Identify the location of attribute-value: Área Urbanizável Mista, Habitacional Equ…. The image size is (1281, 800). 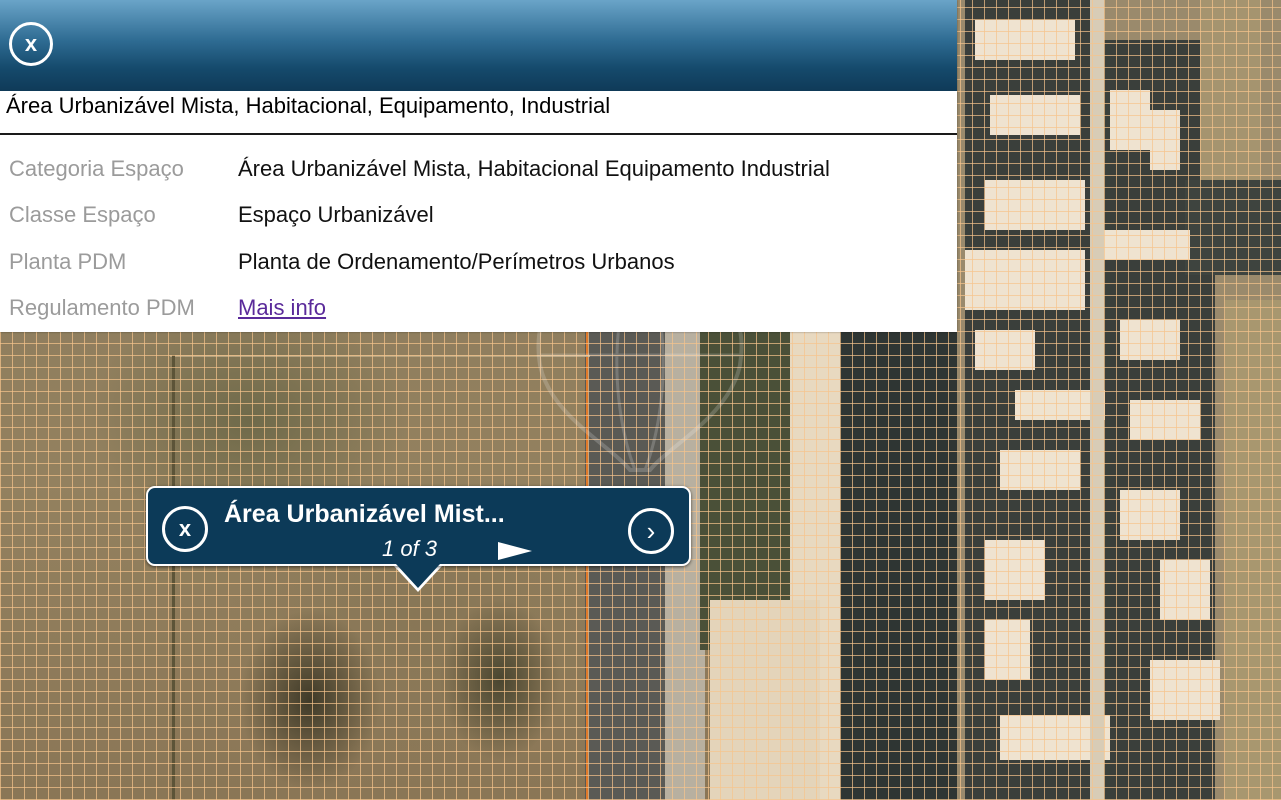
(534, 168).